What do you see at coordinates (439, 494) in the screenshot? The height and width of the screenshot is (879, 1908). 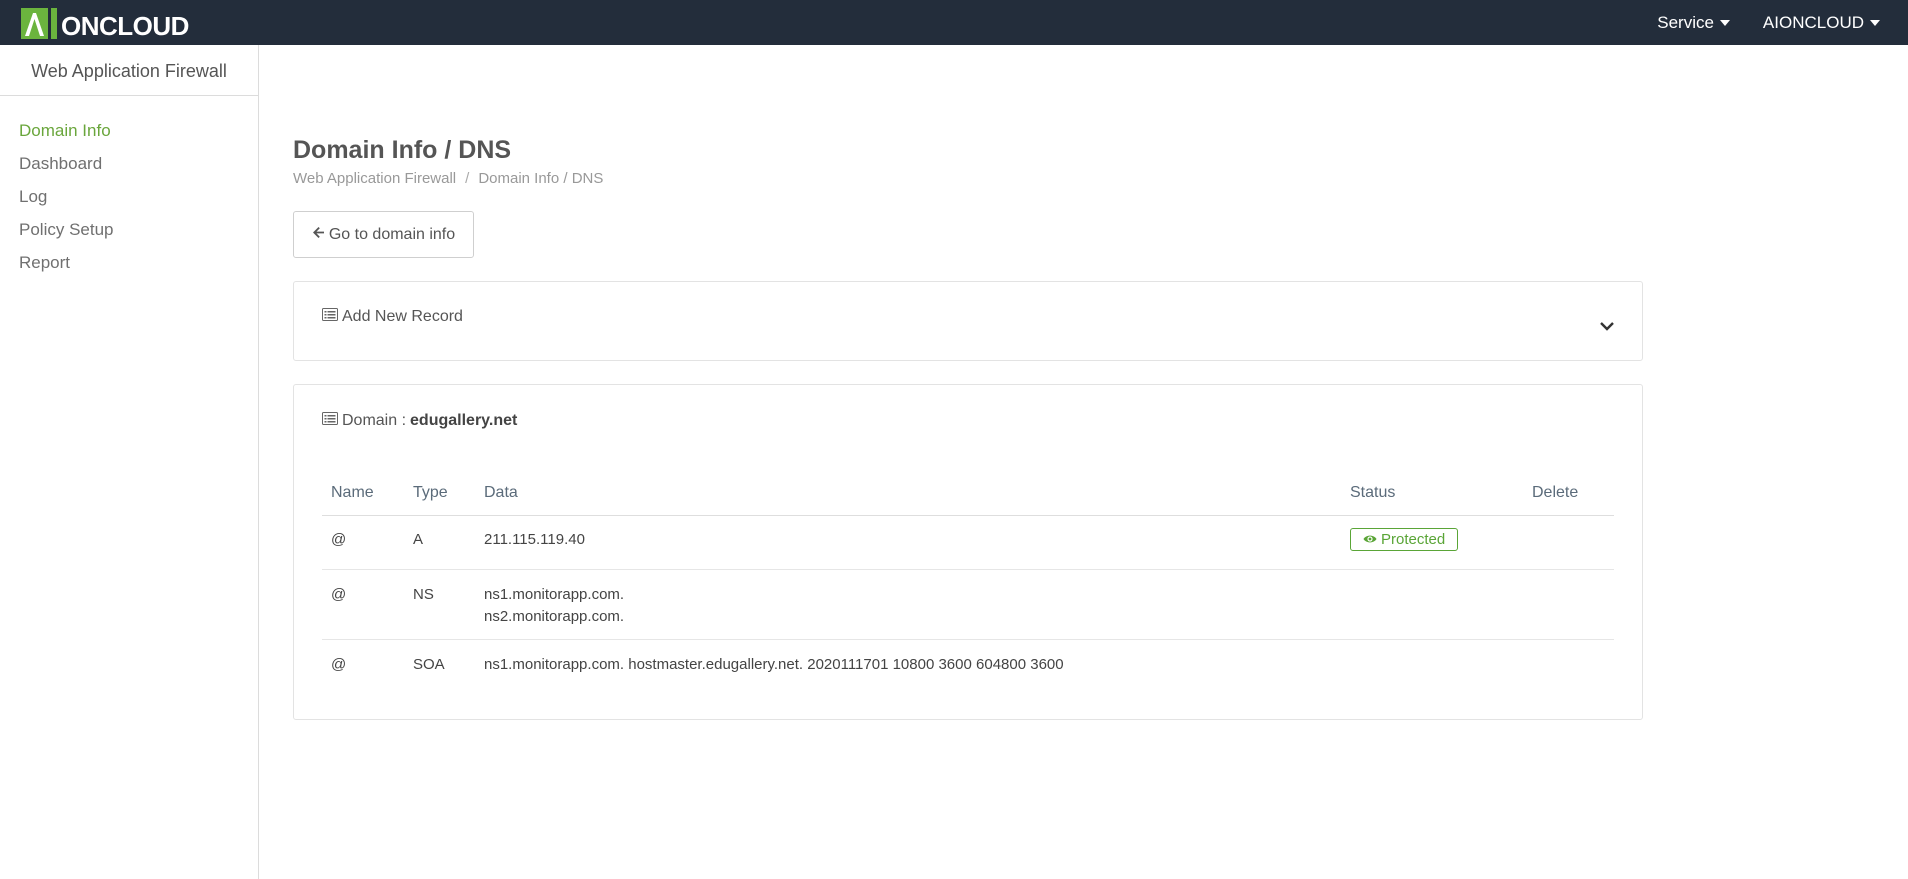 I see `column-header-type: Type` at bounding box center [439, 494].